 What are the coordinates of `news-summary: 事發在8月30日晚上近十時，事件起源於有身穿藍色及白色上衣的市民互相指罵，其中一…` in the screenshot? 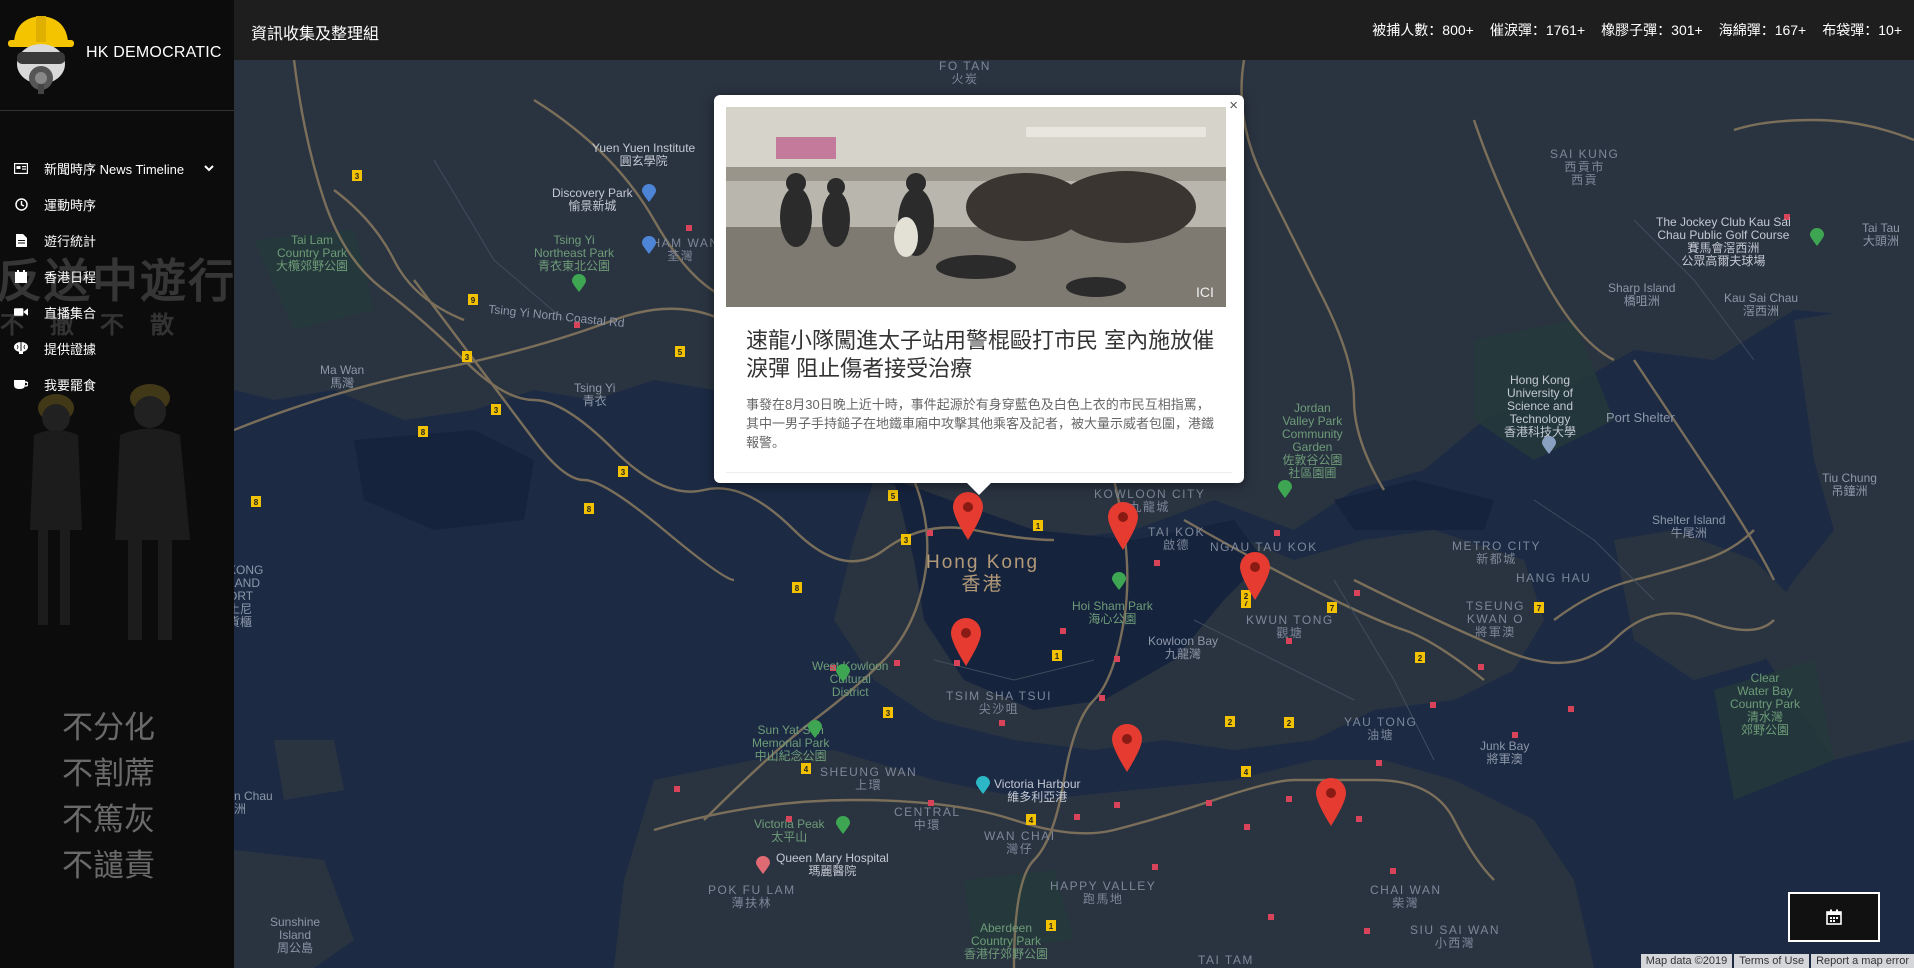 It's located at (980, 423).